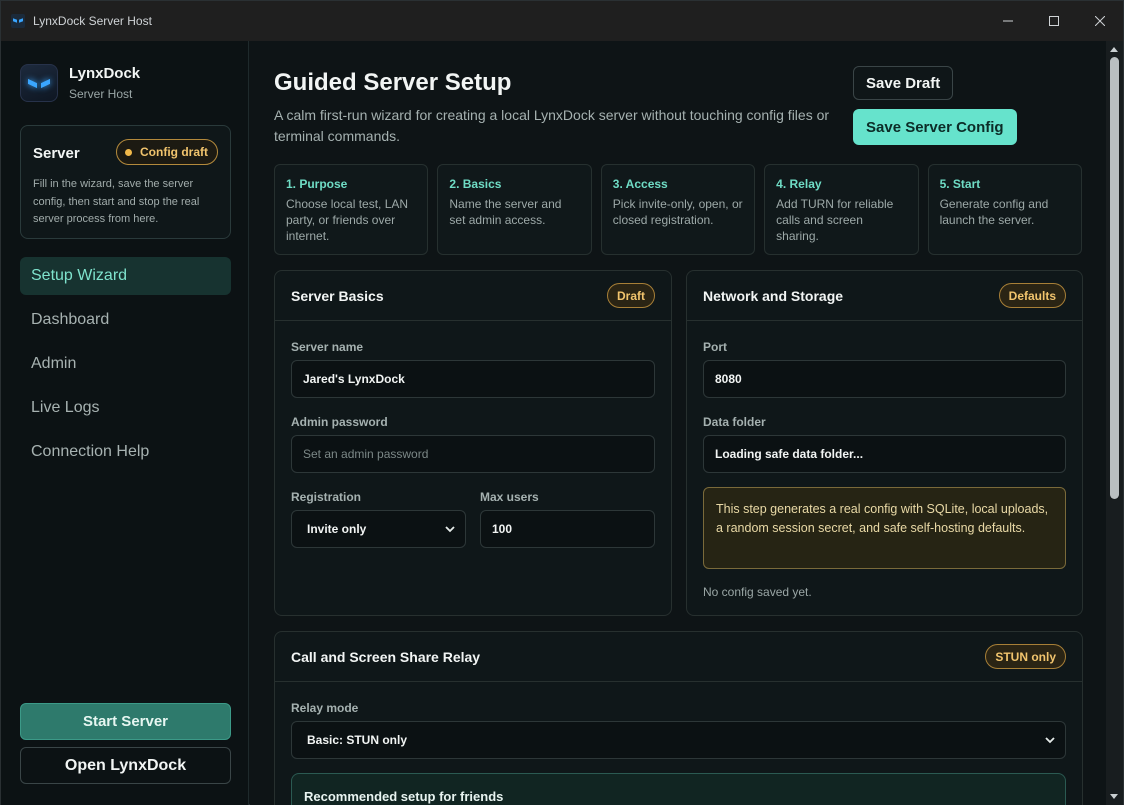 Image resolution: width=1124 pixels, height=805 pixels. I want to click on save-server-config-button: Save Server Config, so click(935, 127).